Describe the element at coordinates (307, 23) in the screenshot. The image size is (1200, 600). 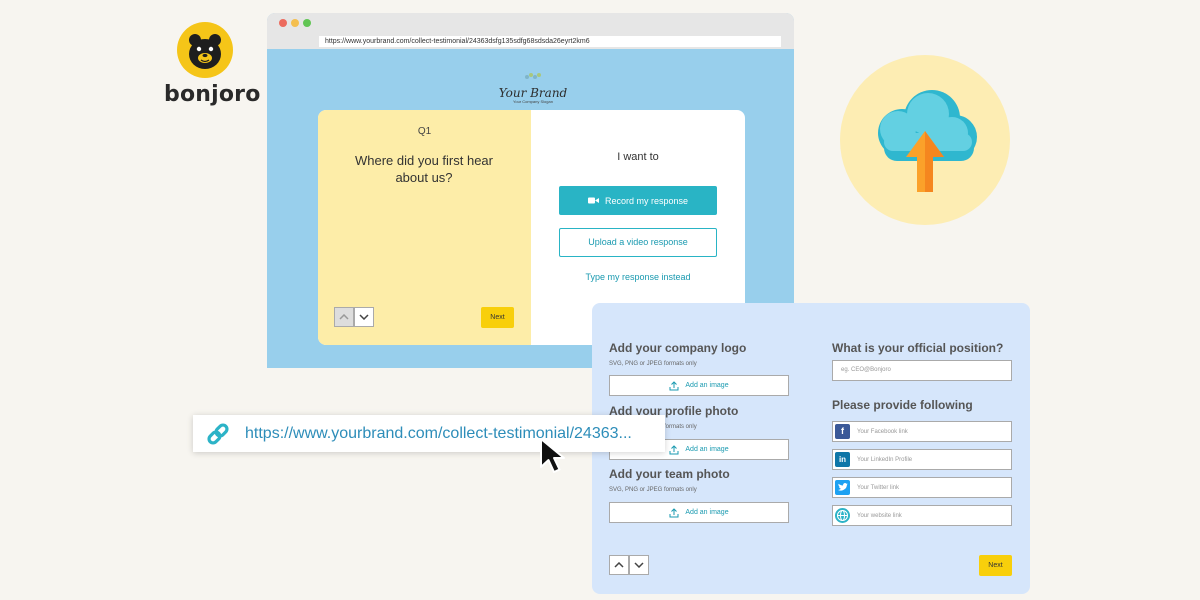
I see `maximize-dot` at that location.